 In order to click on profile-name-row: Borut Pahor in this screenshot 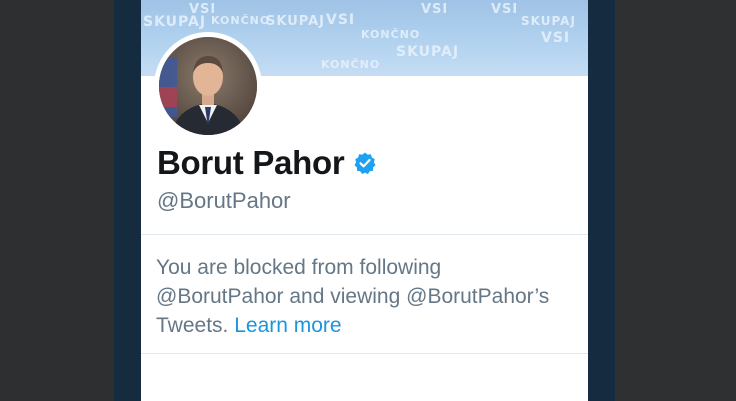, I will do `click(267, 163)`.